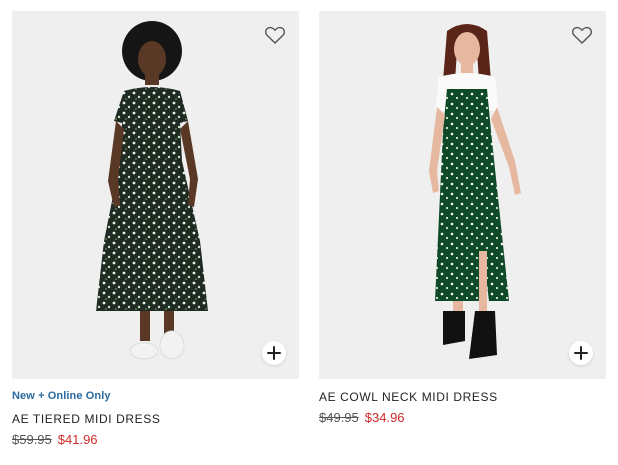 The width and height of the screenshot is (618, 465). Describe the element at coordinates (462, 397) in the screenshot. I see `product-name: AE COWL NECK MIDI DRESS` at that location.